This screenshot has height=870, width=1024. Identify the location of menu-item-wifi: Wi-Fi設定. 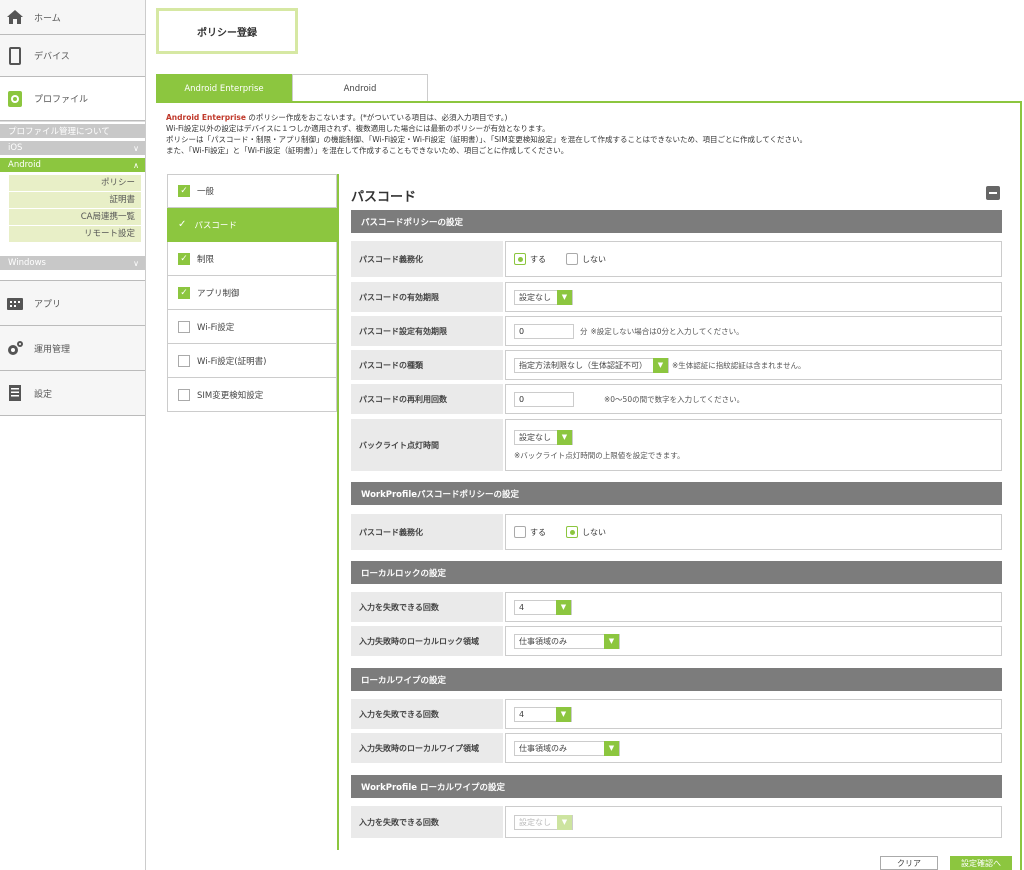
(252, 327).